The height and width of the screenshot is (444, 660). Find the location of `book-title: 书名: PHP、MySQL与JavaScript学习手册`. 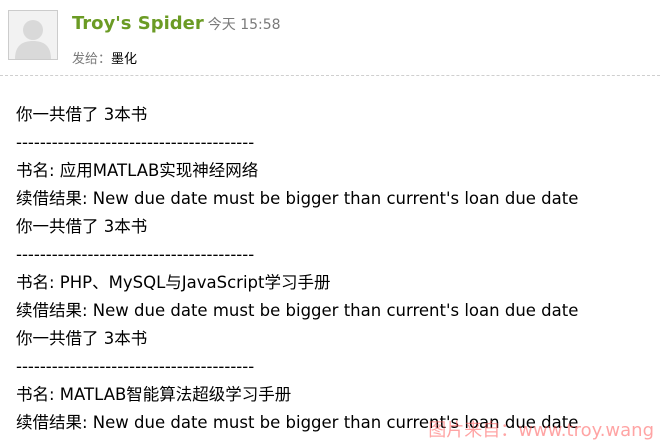

book-title: 书名: PHP、MySQL与JavaScript学习手册 is located at coordinates (173, 282).